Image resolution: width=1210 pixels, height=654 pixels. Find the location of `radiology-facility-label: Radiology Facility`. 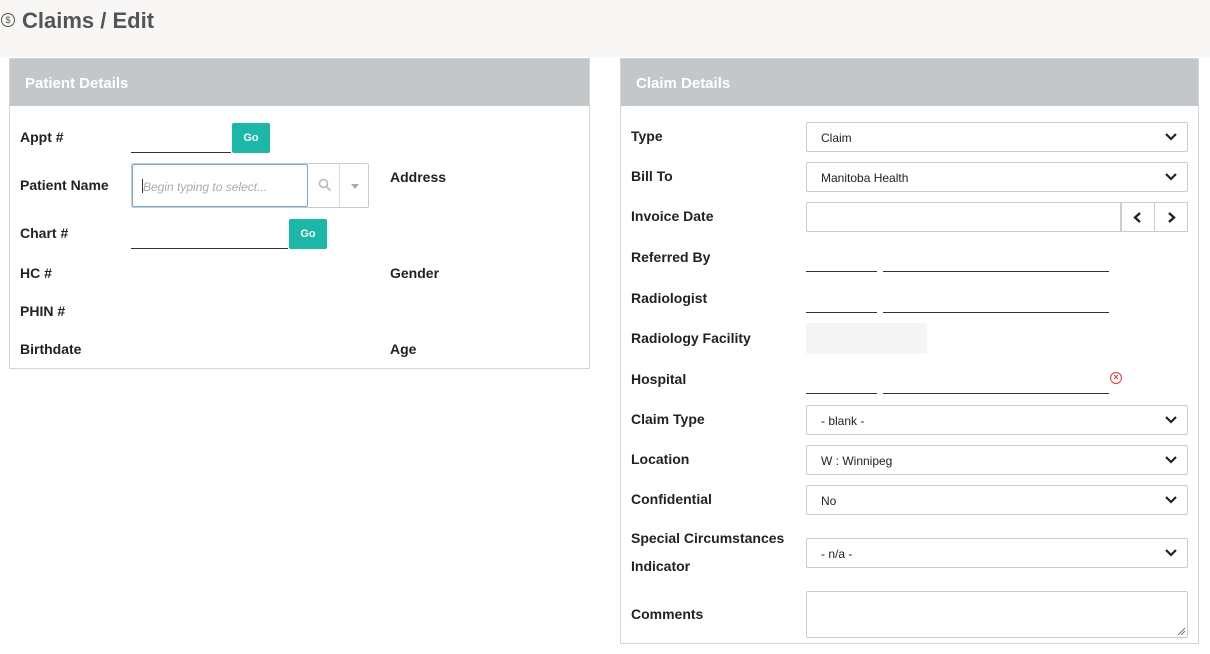

radiology-facility-label: Radiology Facility is located at coordinates (691, 338).